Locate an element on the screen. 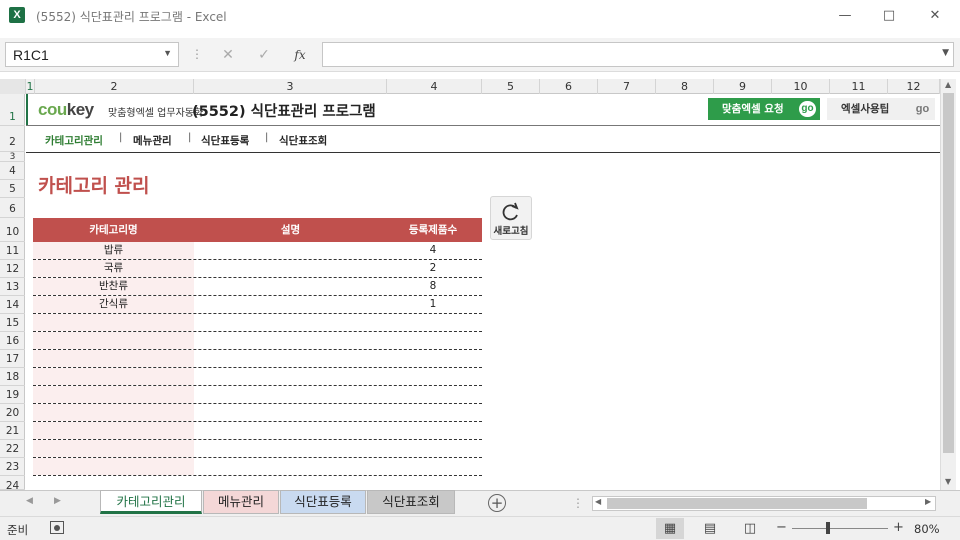 The height and width of the screenshot is (540, 960). column-header: 4 is located at coordinates (434, 86).